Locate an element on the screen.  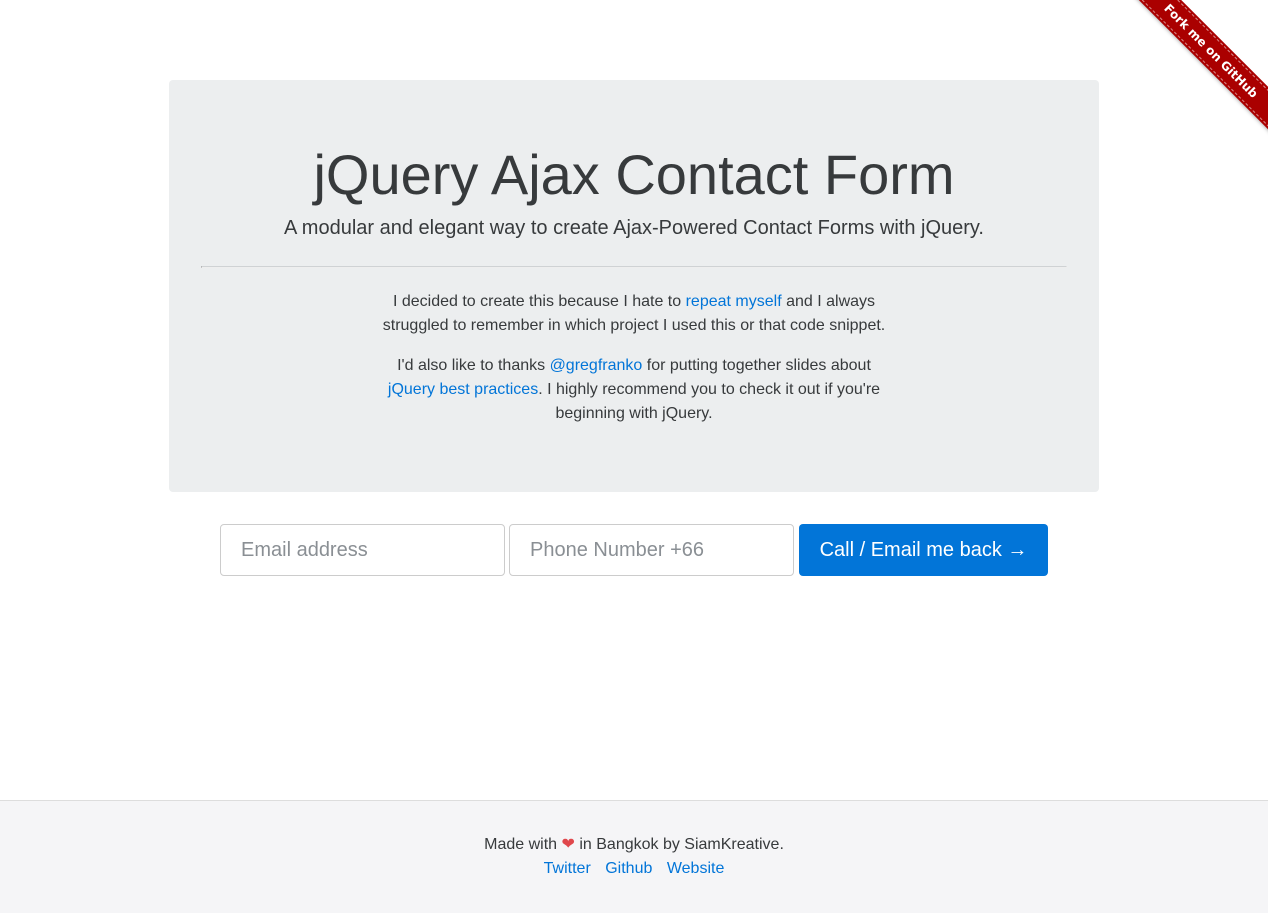
jquery-best-practices-link: jQuery best practices is located at coordinates (463, 389).